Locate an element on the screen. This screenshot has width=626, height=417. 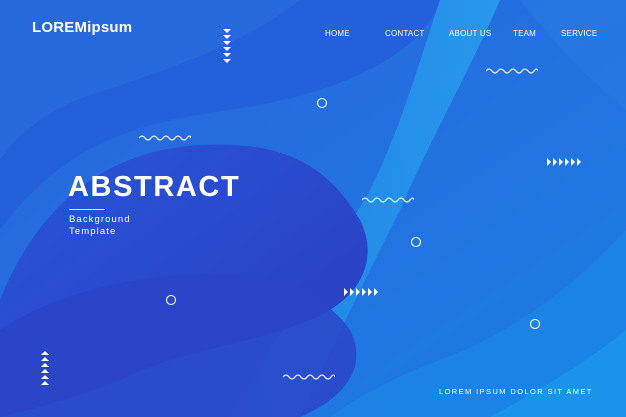
hero-title: ABSTRACT is located at coordinates (154, 187).